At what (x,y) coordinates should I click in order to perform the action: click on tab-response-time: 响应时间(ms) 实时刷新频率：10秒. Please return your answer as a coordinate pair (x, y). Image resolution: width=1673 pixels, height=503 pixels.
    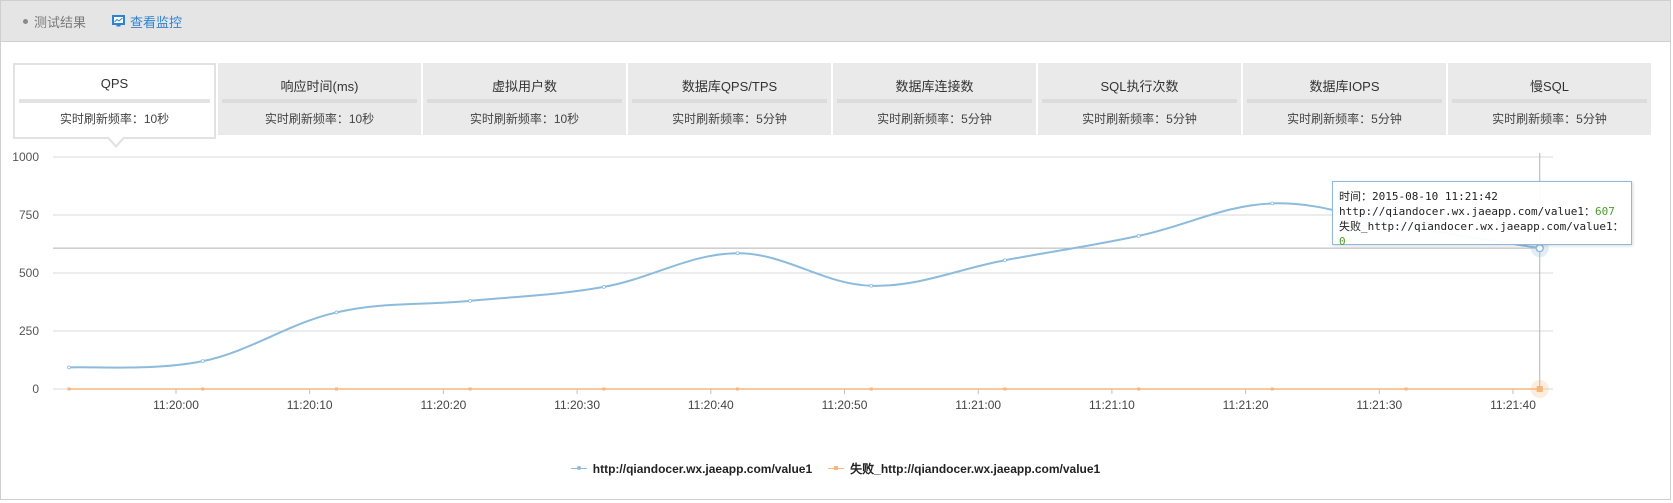
    Looking at the image, I should click on (319, 99).